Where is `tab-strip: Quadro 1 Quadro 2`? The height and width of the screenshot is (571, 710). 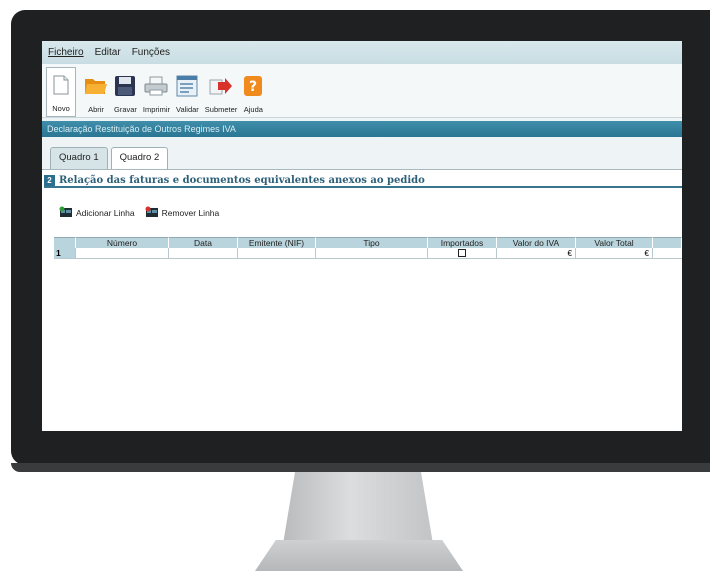 tab-strip: Quadro 1 Quadro 2 is located at coordinates (109, 158).